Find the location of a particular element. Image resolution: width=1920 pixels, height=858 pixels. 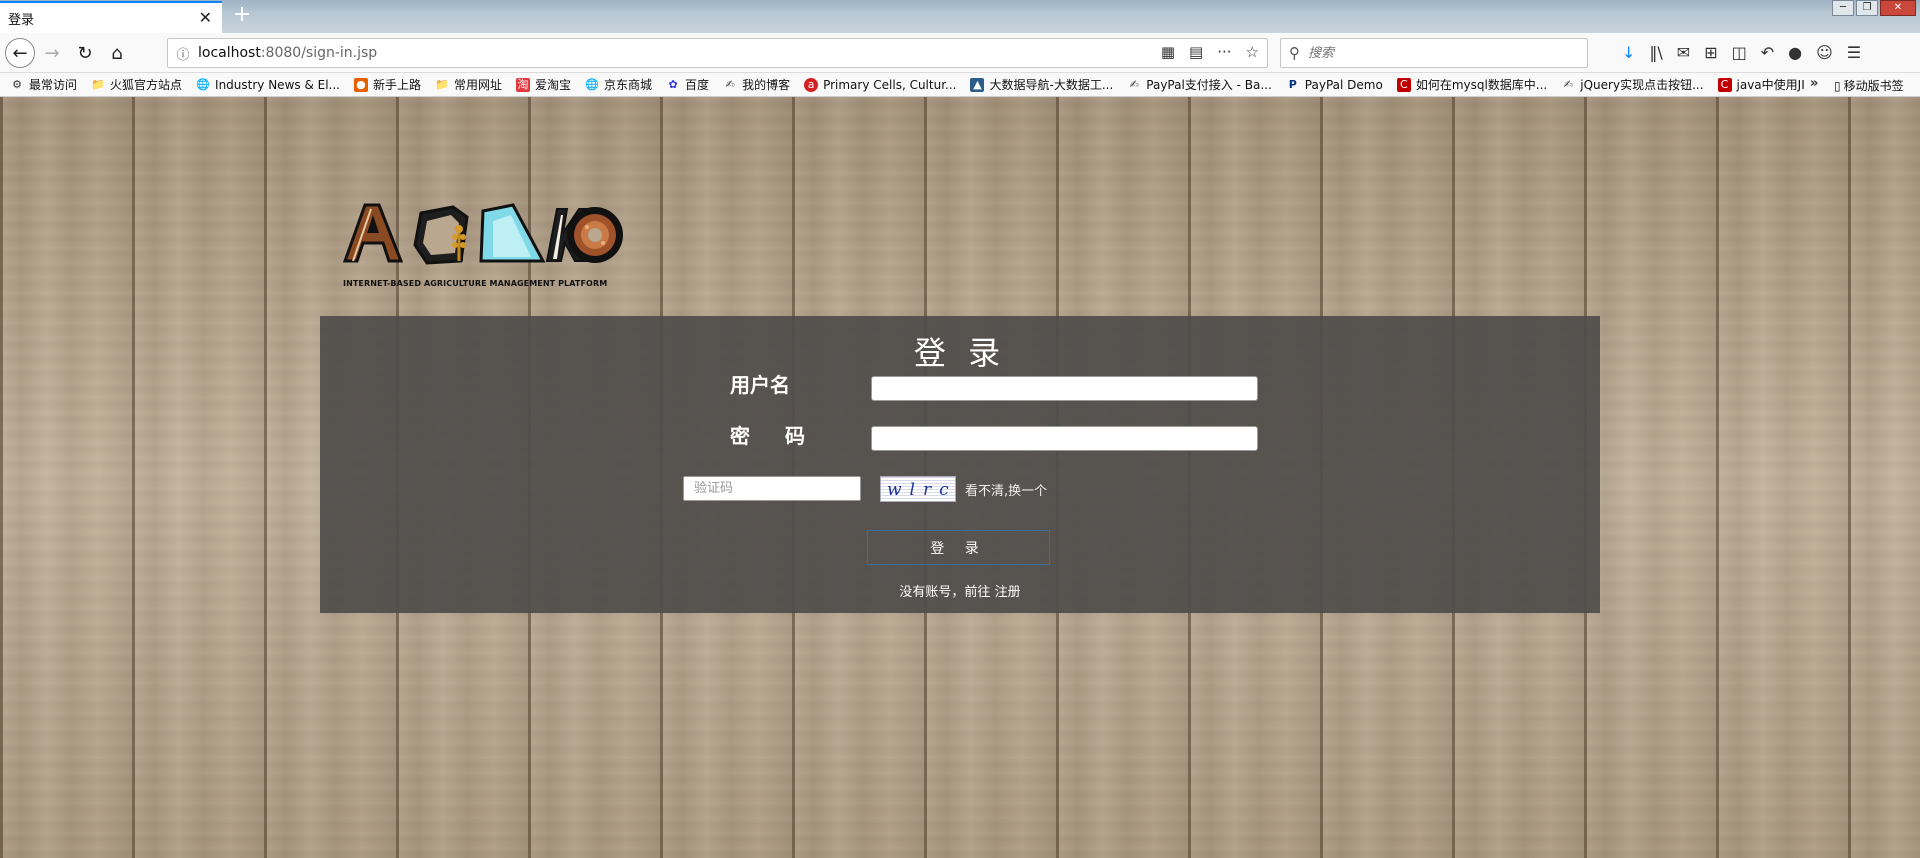

search-bar: ⚲ is located at coordinates (1434, 53).